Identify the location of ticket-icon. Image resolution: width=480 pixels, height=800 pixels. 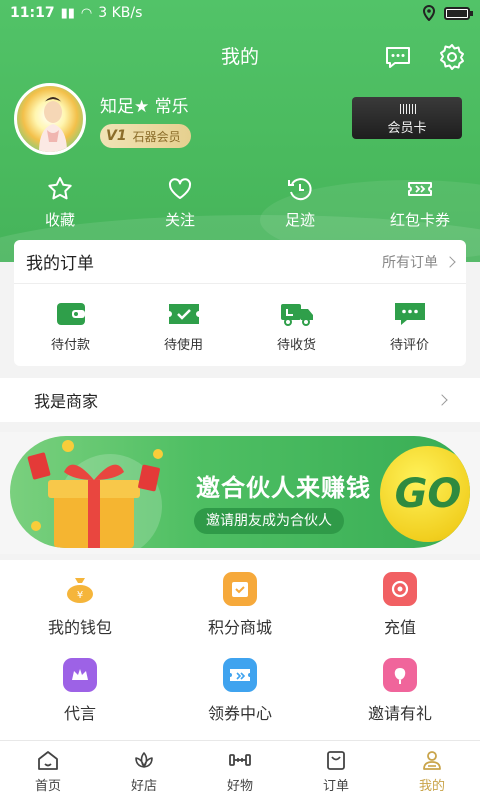
(420, 189).